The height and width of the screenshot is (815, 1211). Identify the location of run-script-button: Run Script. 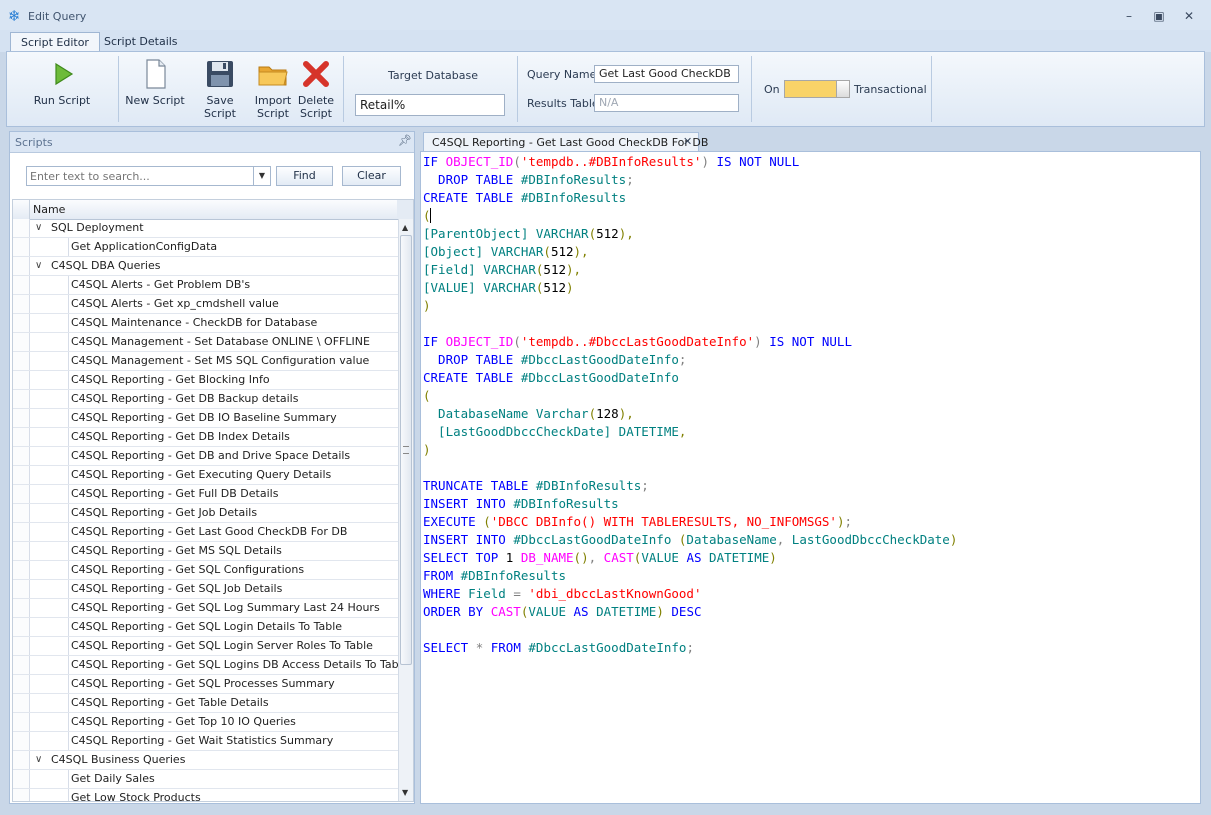
(62, 82).